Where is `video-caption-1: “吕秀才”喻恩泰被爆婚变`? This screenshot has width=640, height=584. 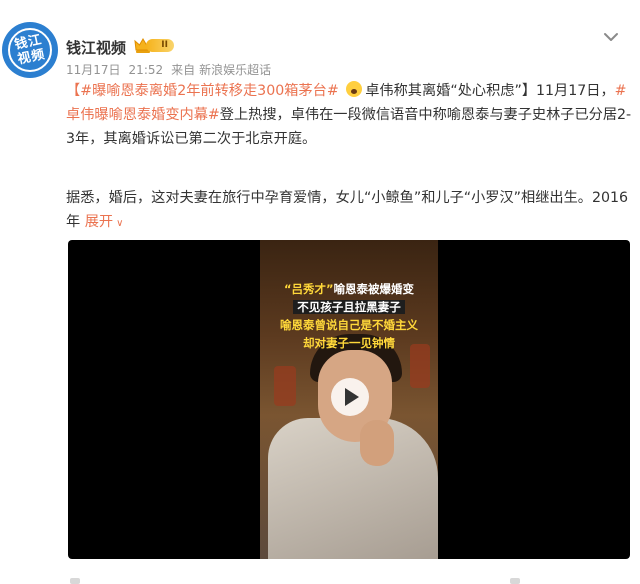
video-caption-1: “吕秀才”喻恩泰被爆婚变 is located at coordinates (349, 289).